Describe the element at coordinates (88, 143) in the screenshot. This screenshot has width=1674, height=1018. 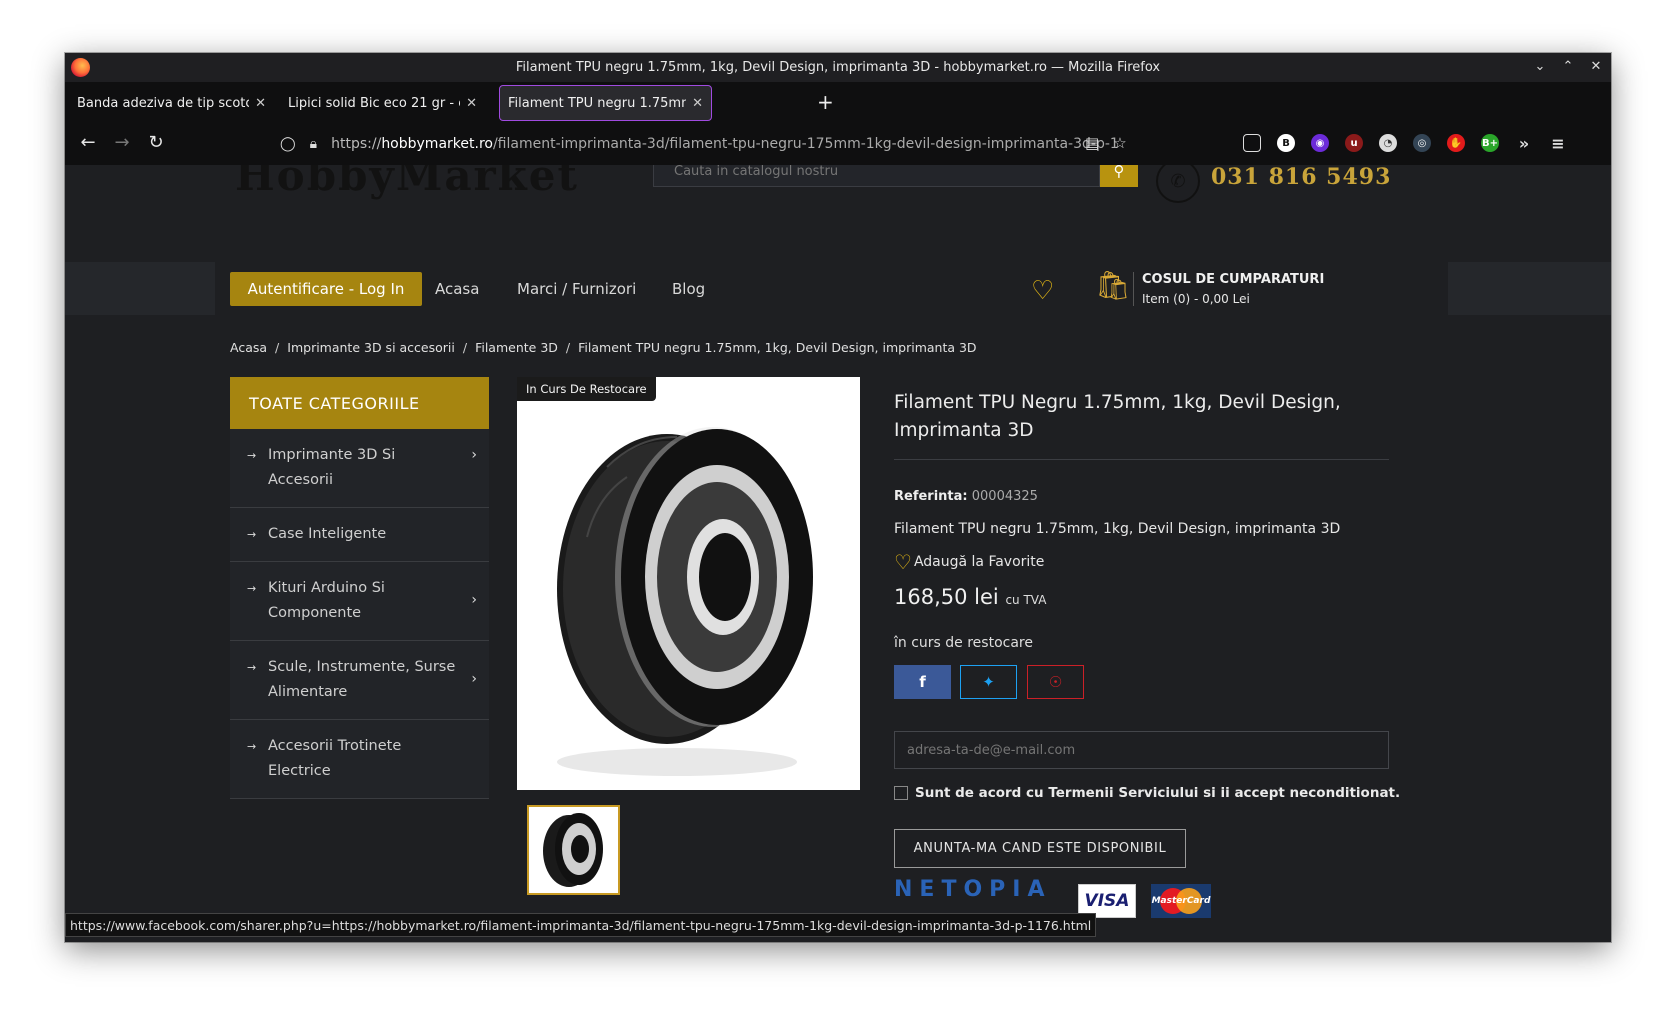
I see `back-icon: ←` at that location.